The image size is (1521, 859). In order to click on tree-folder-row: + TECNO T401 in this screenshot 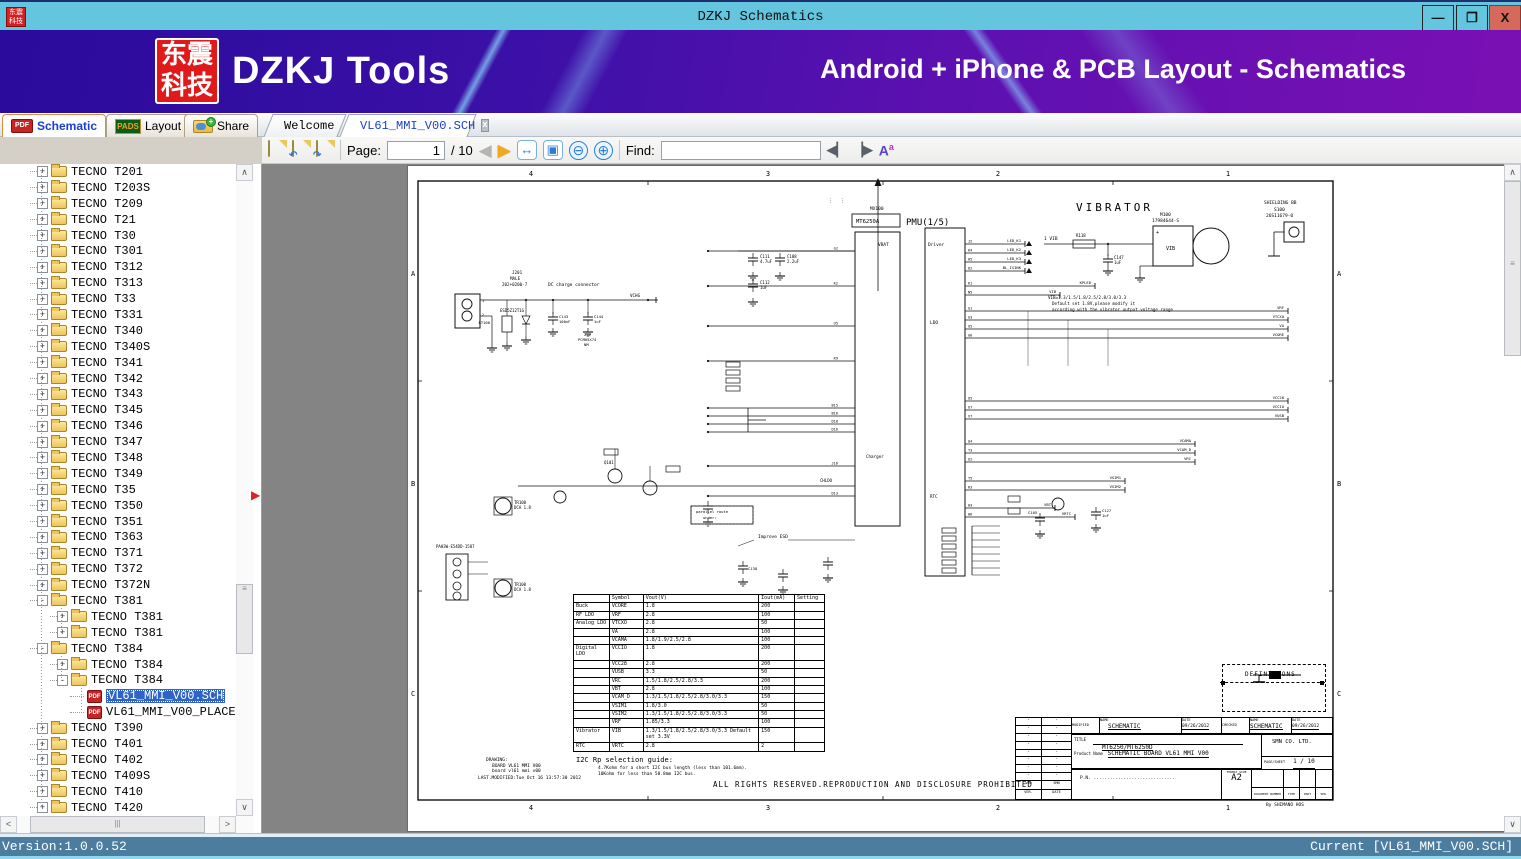, I will do `click(118, 744)`.